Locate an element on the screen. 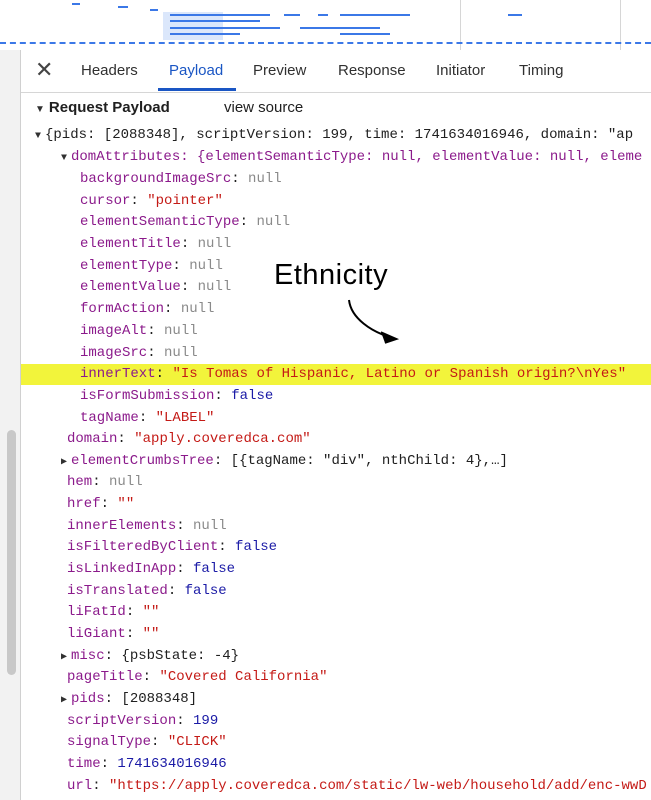 The height and width of the screenshot is (800, 651). prop-domain: domain: "apply.coveredca.com" is located at coordinates (336, 439).